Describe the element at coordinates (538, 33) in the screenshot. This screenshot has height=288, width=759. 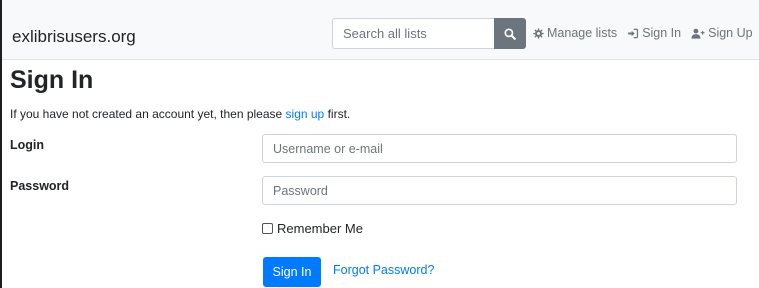
I see `gear-icon` at that location.